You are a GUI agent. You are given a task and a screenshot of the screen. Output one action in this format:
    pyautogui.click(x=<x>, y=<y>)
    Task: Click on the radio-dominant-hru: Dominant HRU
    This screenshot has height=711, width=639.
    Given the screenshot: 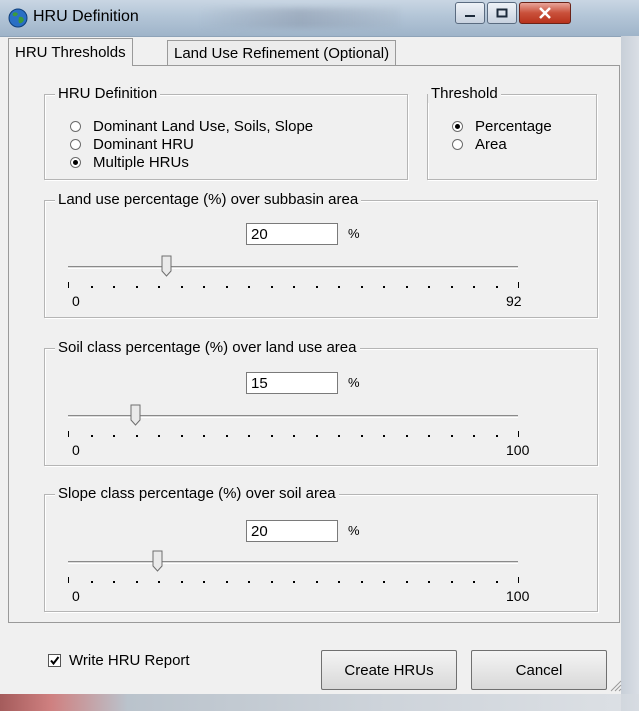 What is the action you would take?
    pyautogui.click(x=132, y=144)
    